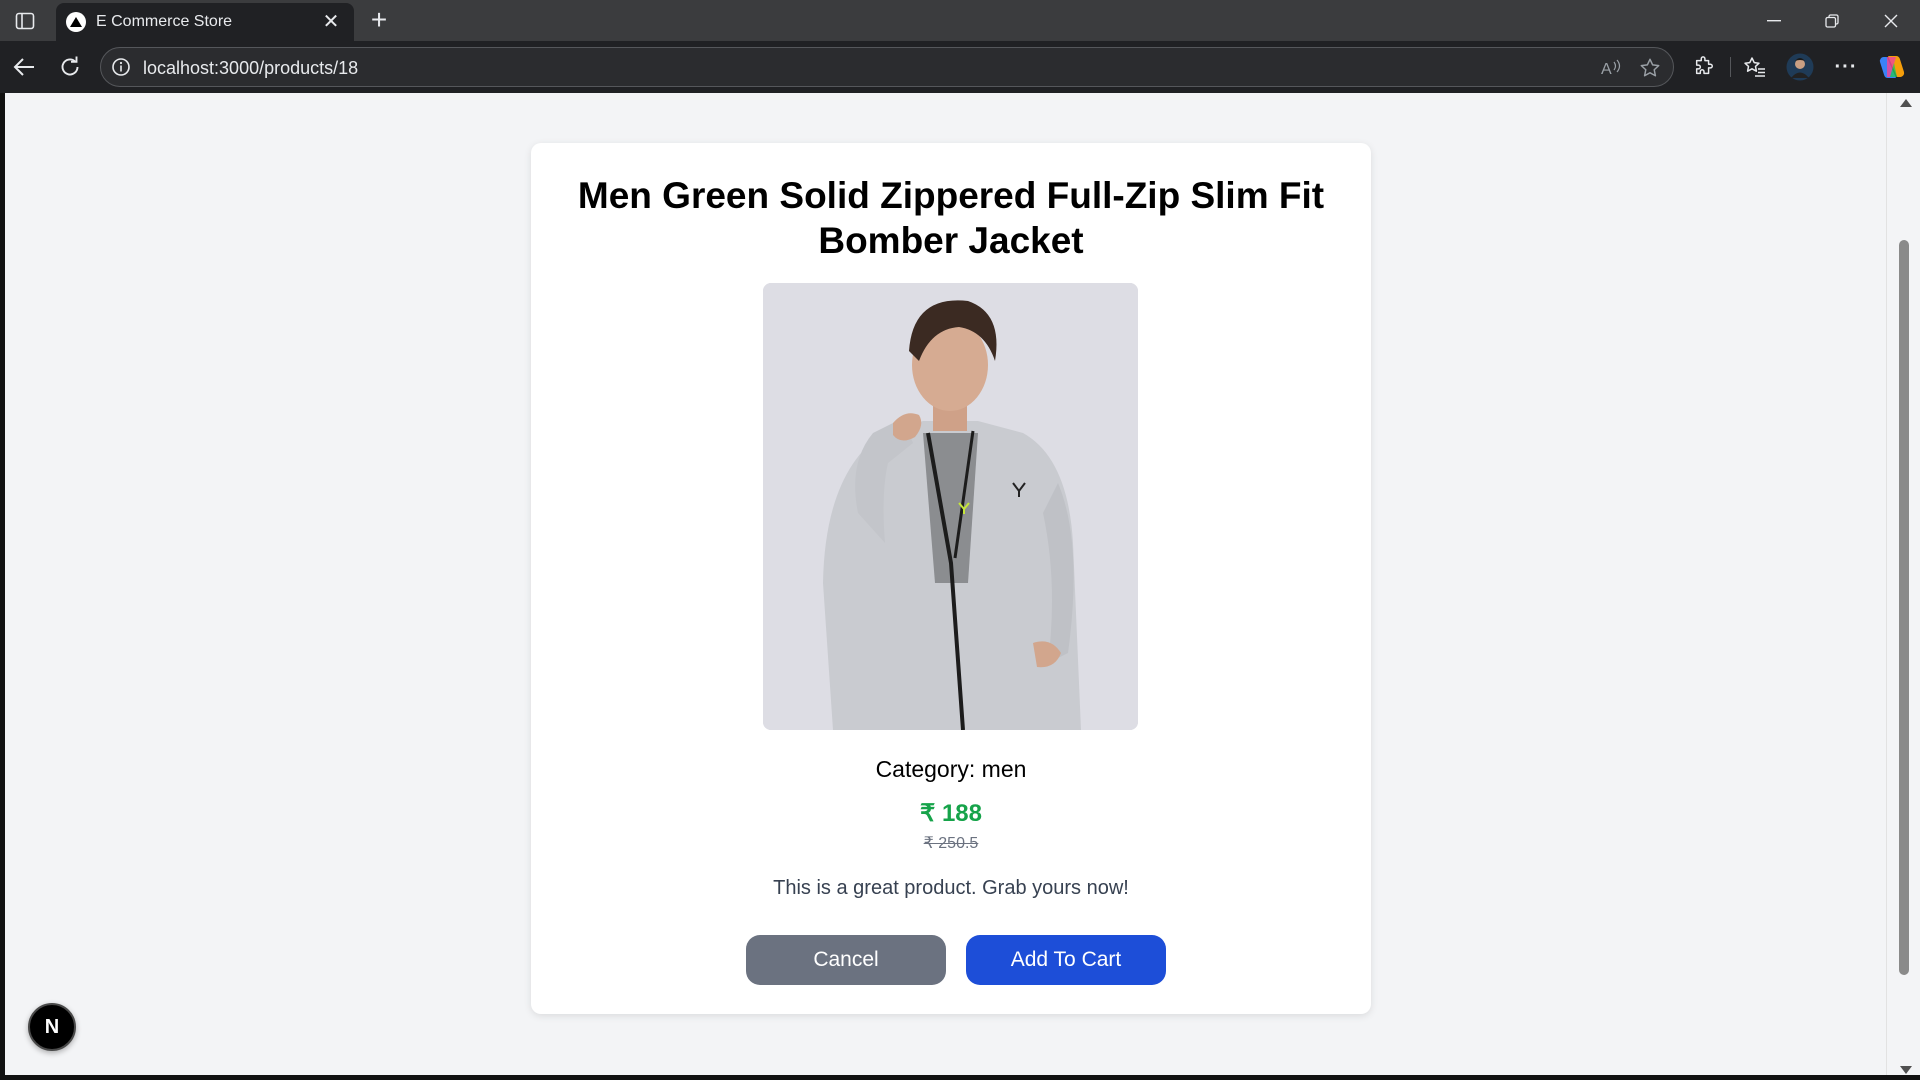 The width and height of the screenshot is (1920, 1080). Describe the element at coordinates (1755, 67) in the screenshot. I see `favorites-list-icon` at that location.